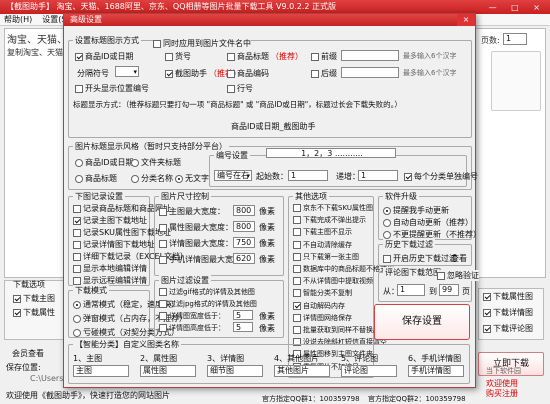 This screenshot has width=550, height=404. Describe the element at coordinates (240, 88) in the screenshot. I see `opt-line: 行号` at that location.